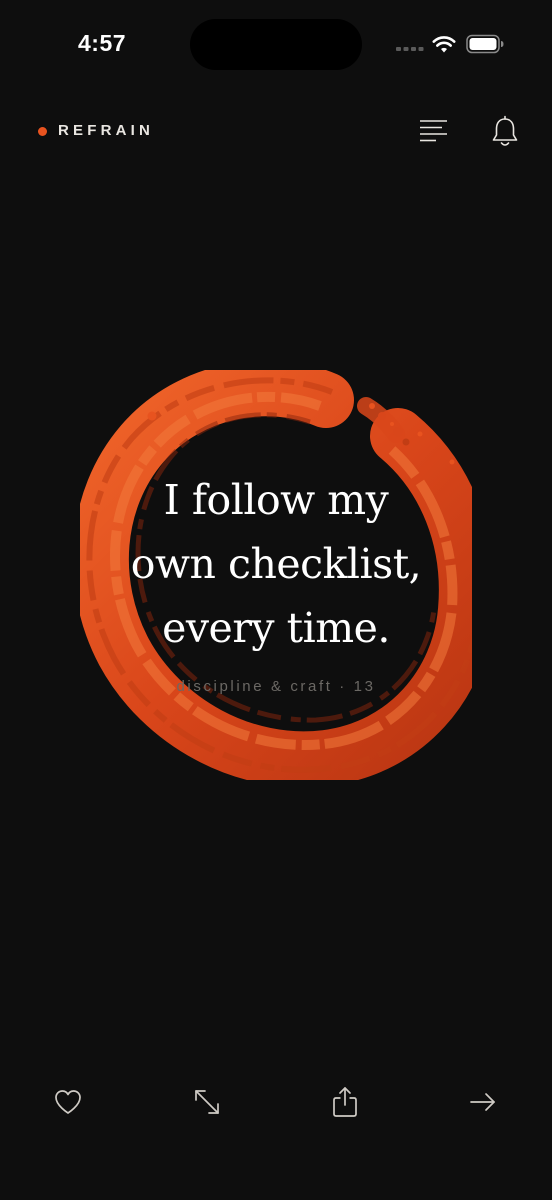  I want to click on bell-icon, so click(505, 130).